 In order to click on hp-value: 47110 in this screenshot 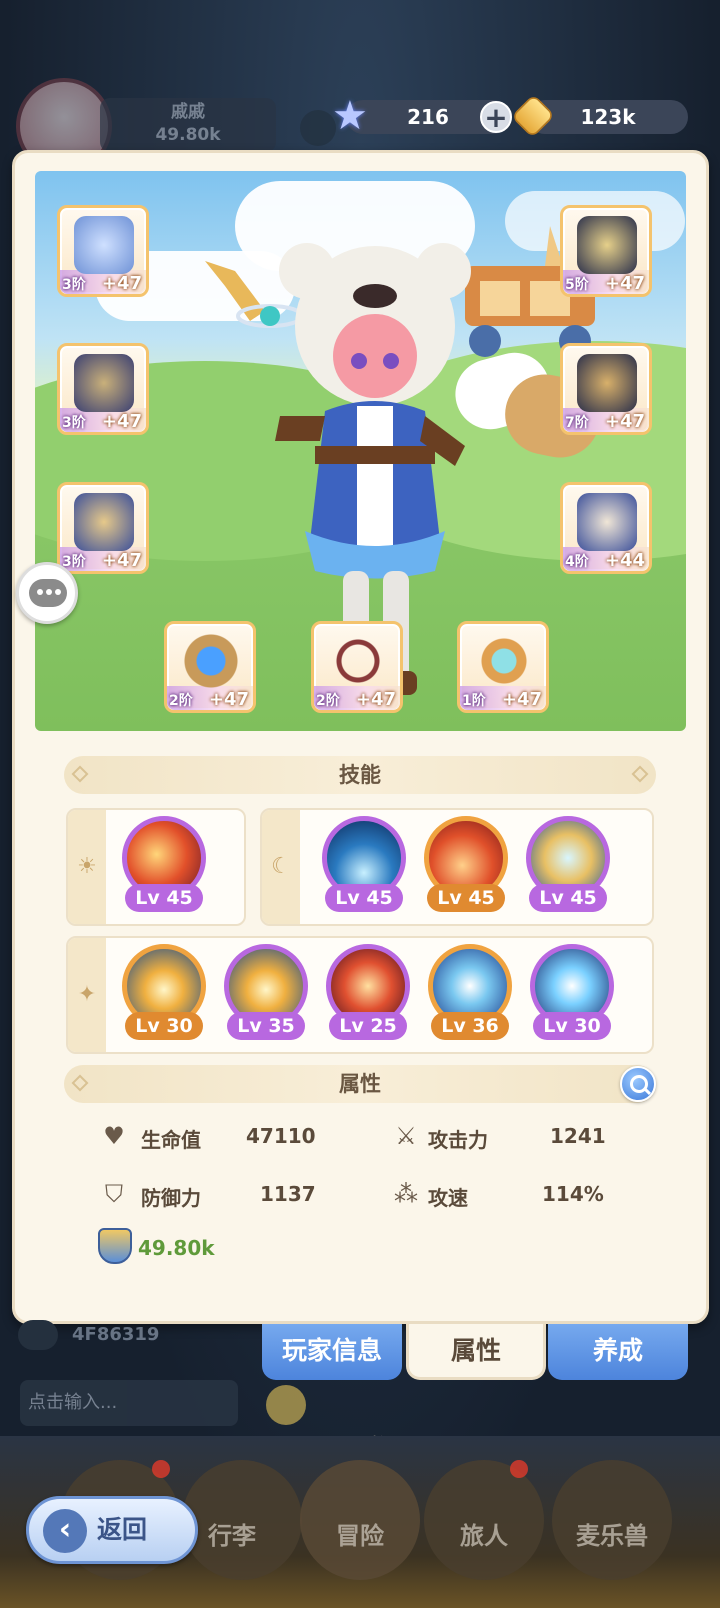, I will do `click(281, 1136)`.